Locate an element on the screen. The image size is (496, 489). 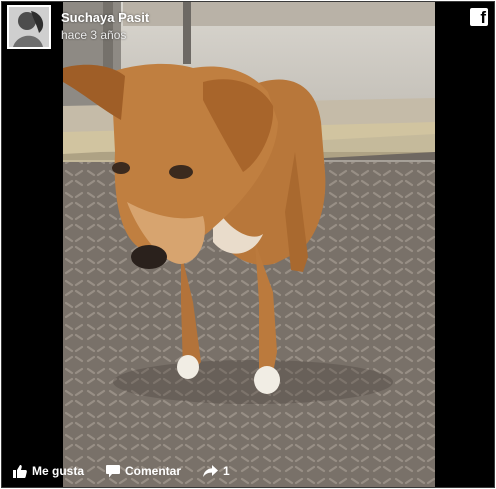
speech-bubble-icon is located at coordinates (113, 470).